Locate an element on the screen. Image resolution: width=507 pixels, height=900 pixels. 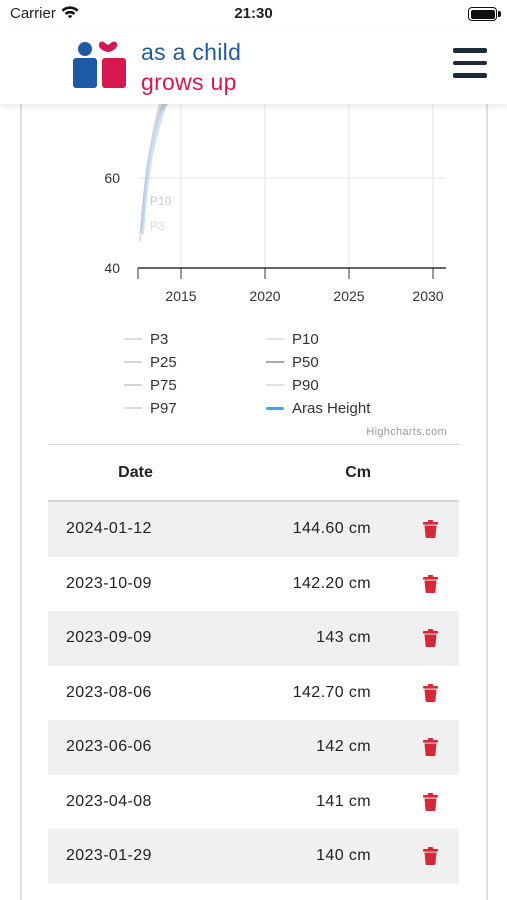
legend-item-aras-height: Aras Height is located at coordinates (318, 408).